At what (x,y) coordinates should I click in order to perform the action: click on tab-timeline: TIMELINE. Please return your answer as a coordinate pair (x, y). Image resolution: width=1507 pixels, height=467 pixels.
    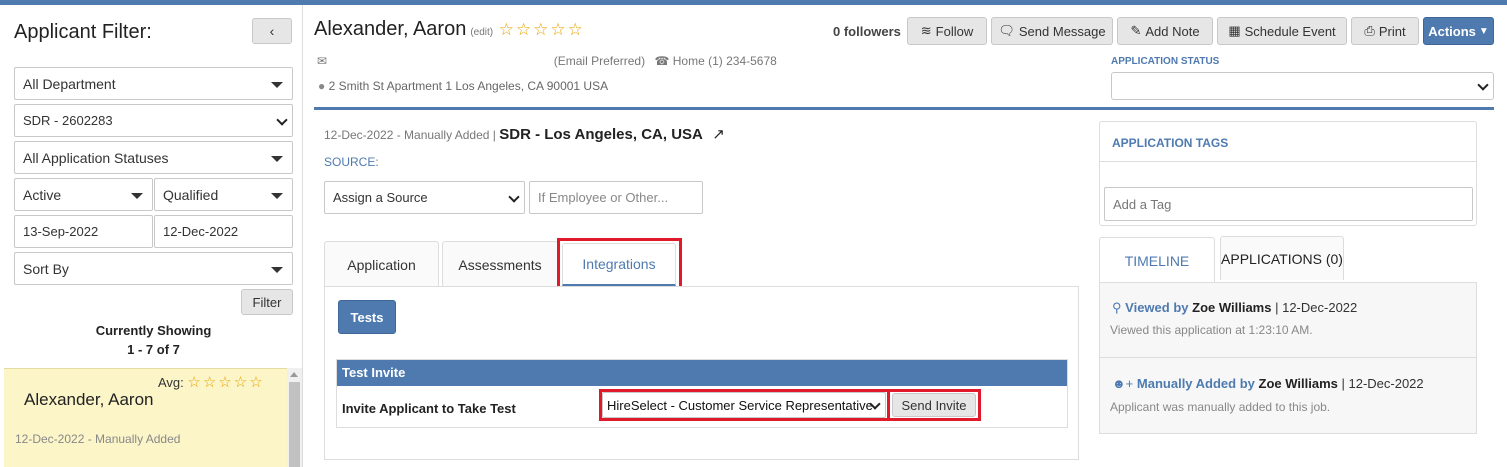
    Looking at the image, I should click on (1157, 260).